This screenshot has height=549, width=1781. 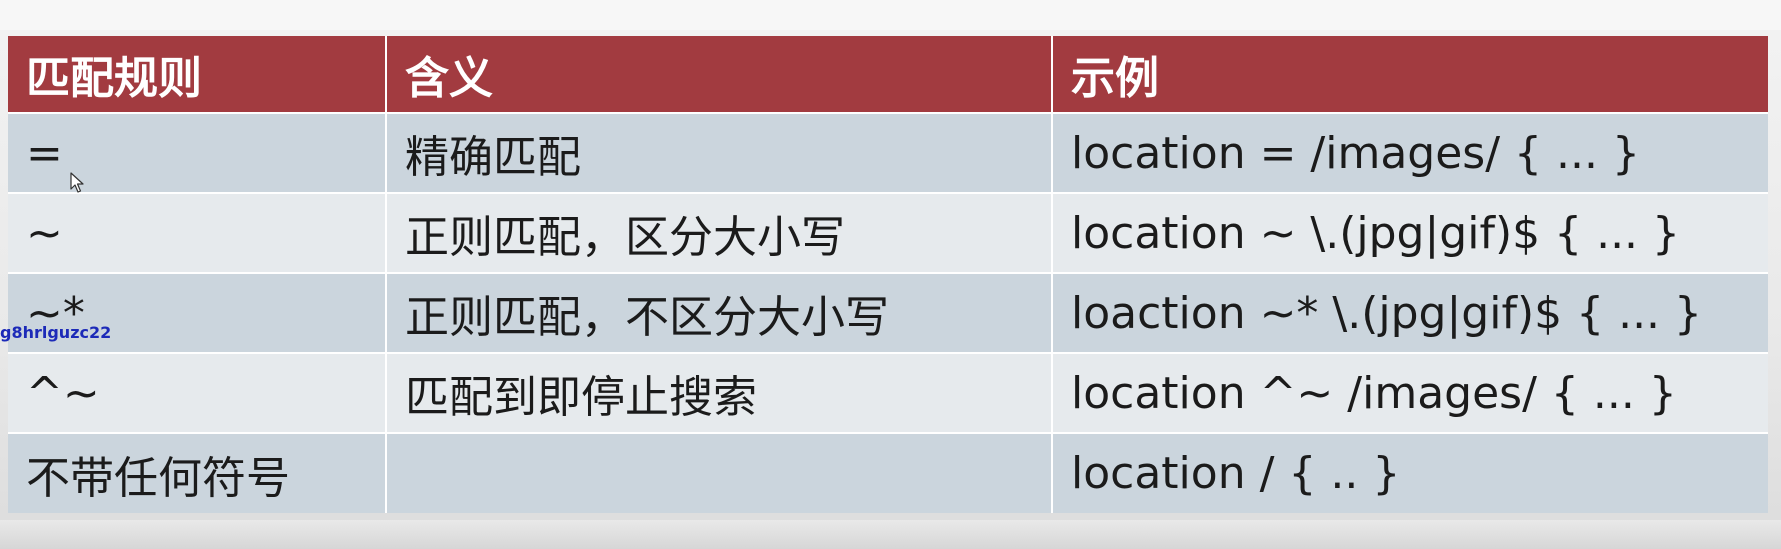 I want to click on rule-cell: ~, so click(x=197, y=232).